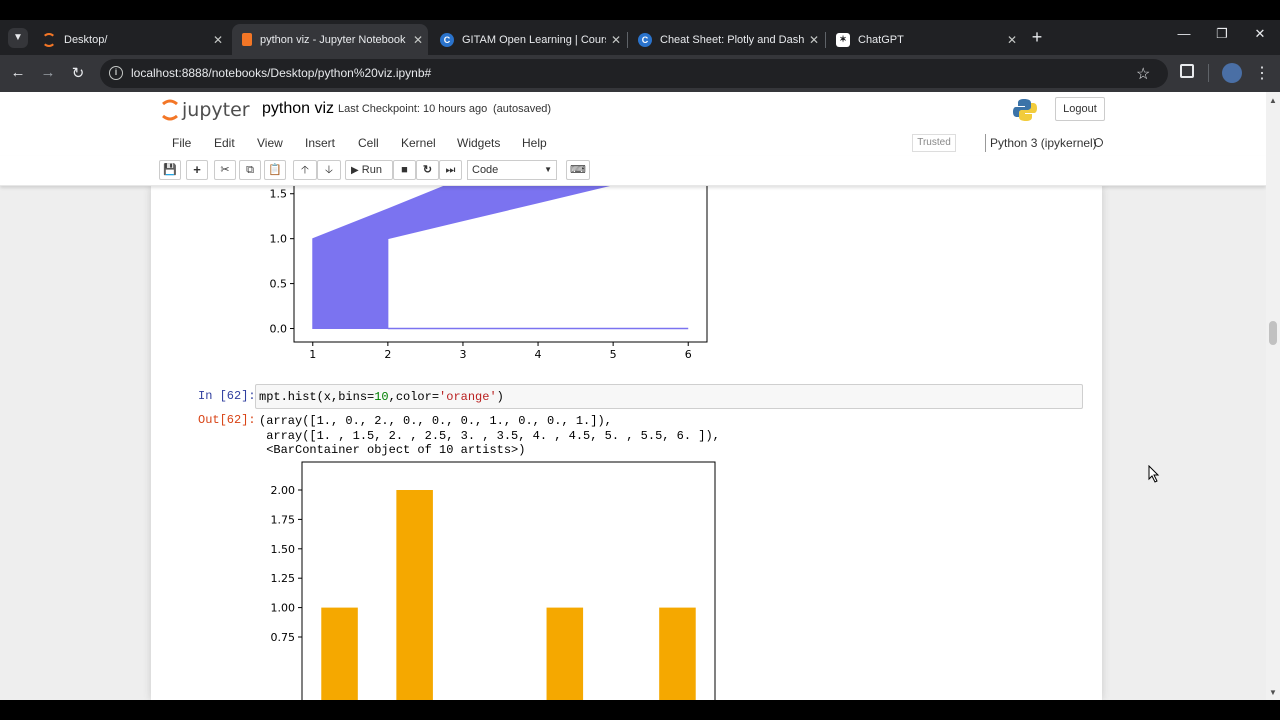  What do you see at coordinates (283, 519) in the screenshot?
I see `y-tick-label: 1.75` at bounding box center [283, 519].